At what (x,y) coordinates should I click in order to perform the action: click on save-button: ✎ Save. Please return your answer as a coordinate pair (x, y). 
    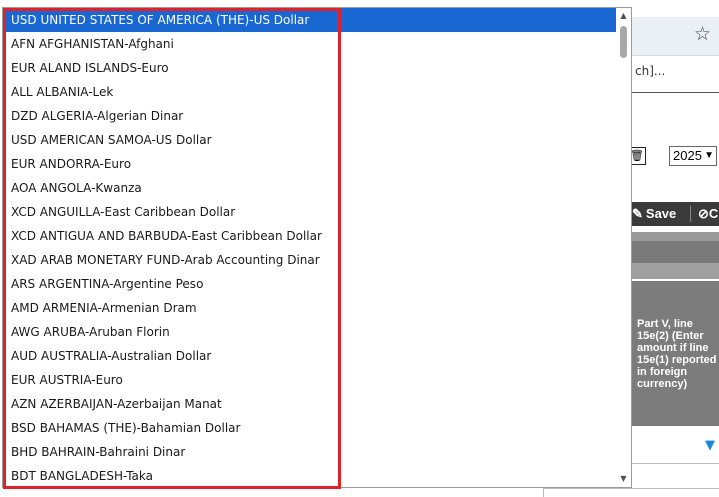
    Looking at the image, I should click on (654, 214).